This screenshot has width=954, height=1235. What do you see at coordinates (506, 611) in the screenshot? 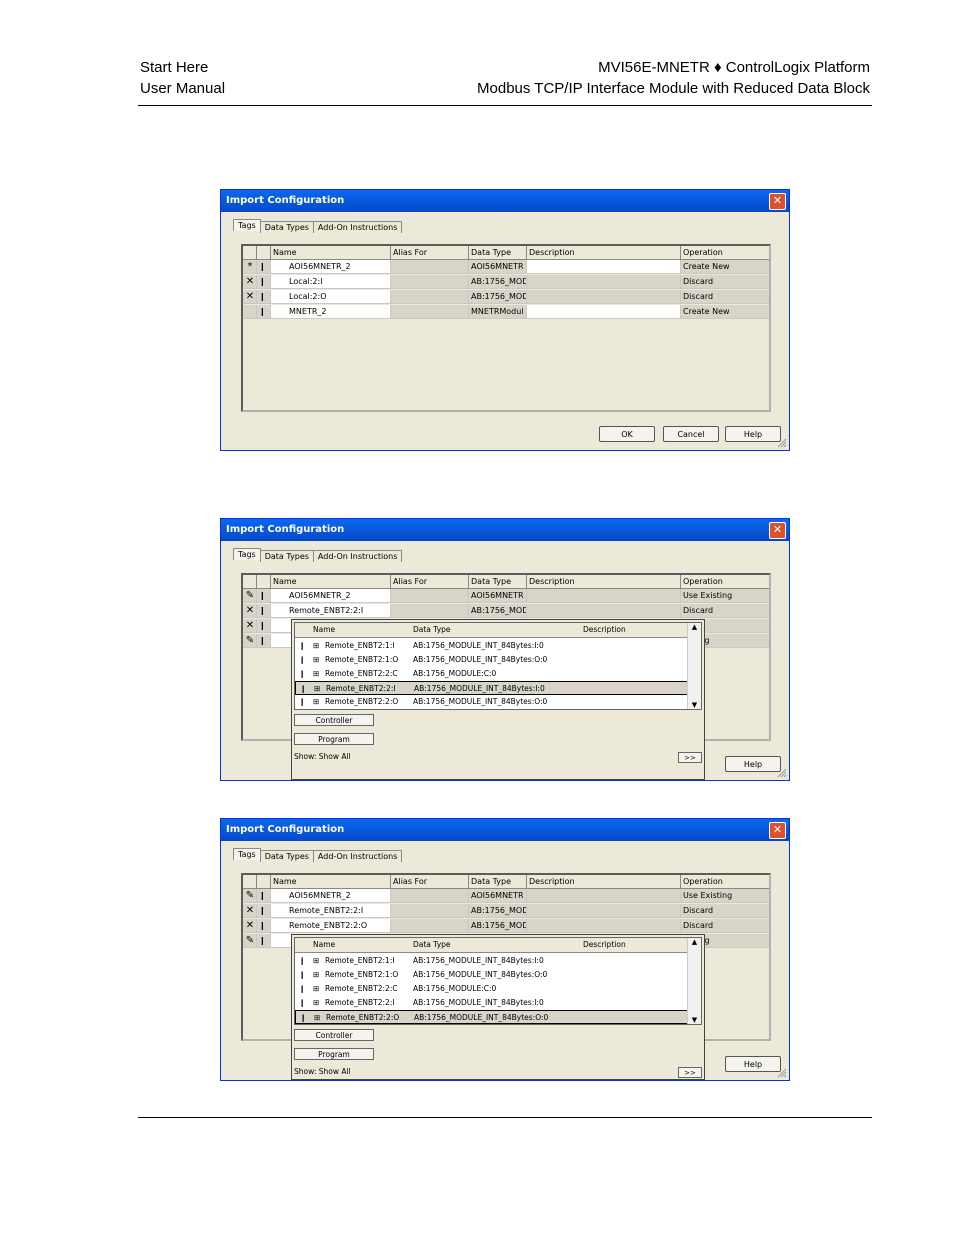
I see `table-row: ✕ ❙ Remote_ENBT2:2:I AB:1756_MOD Discard` at bounding box center [506, 611].